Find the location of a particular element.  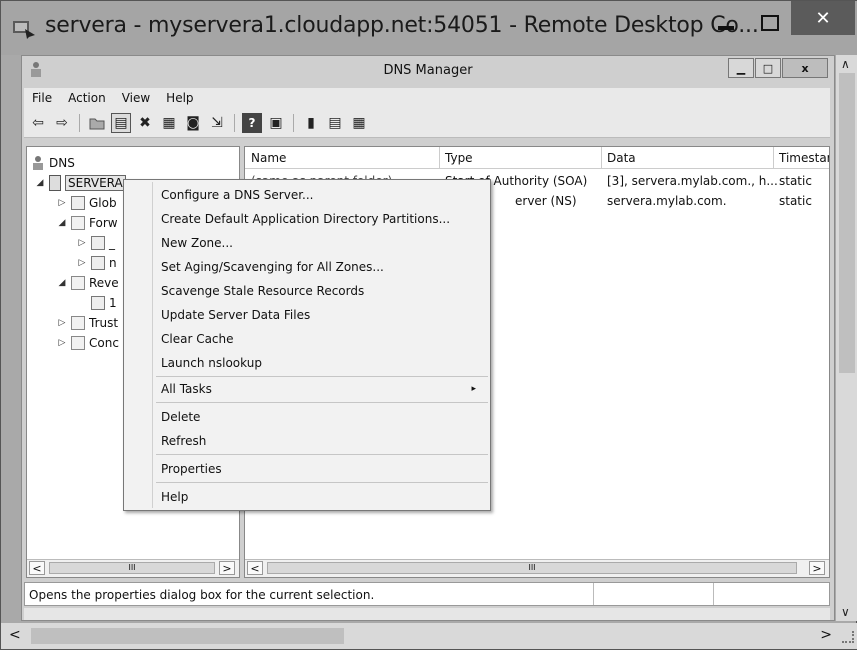

show-hide-tree-icon: ▤ is located at coordinates (121, 122).